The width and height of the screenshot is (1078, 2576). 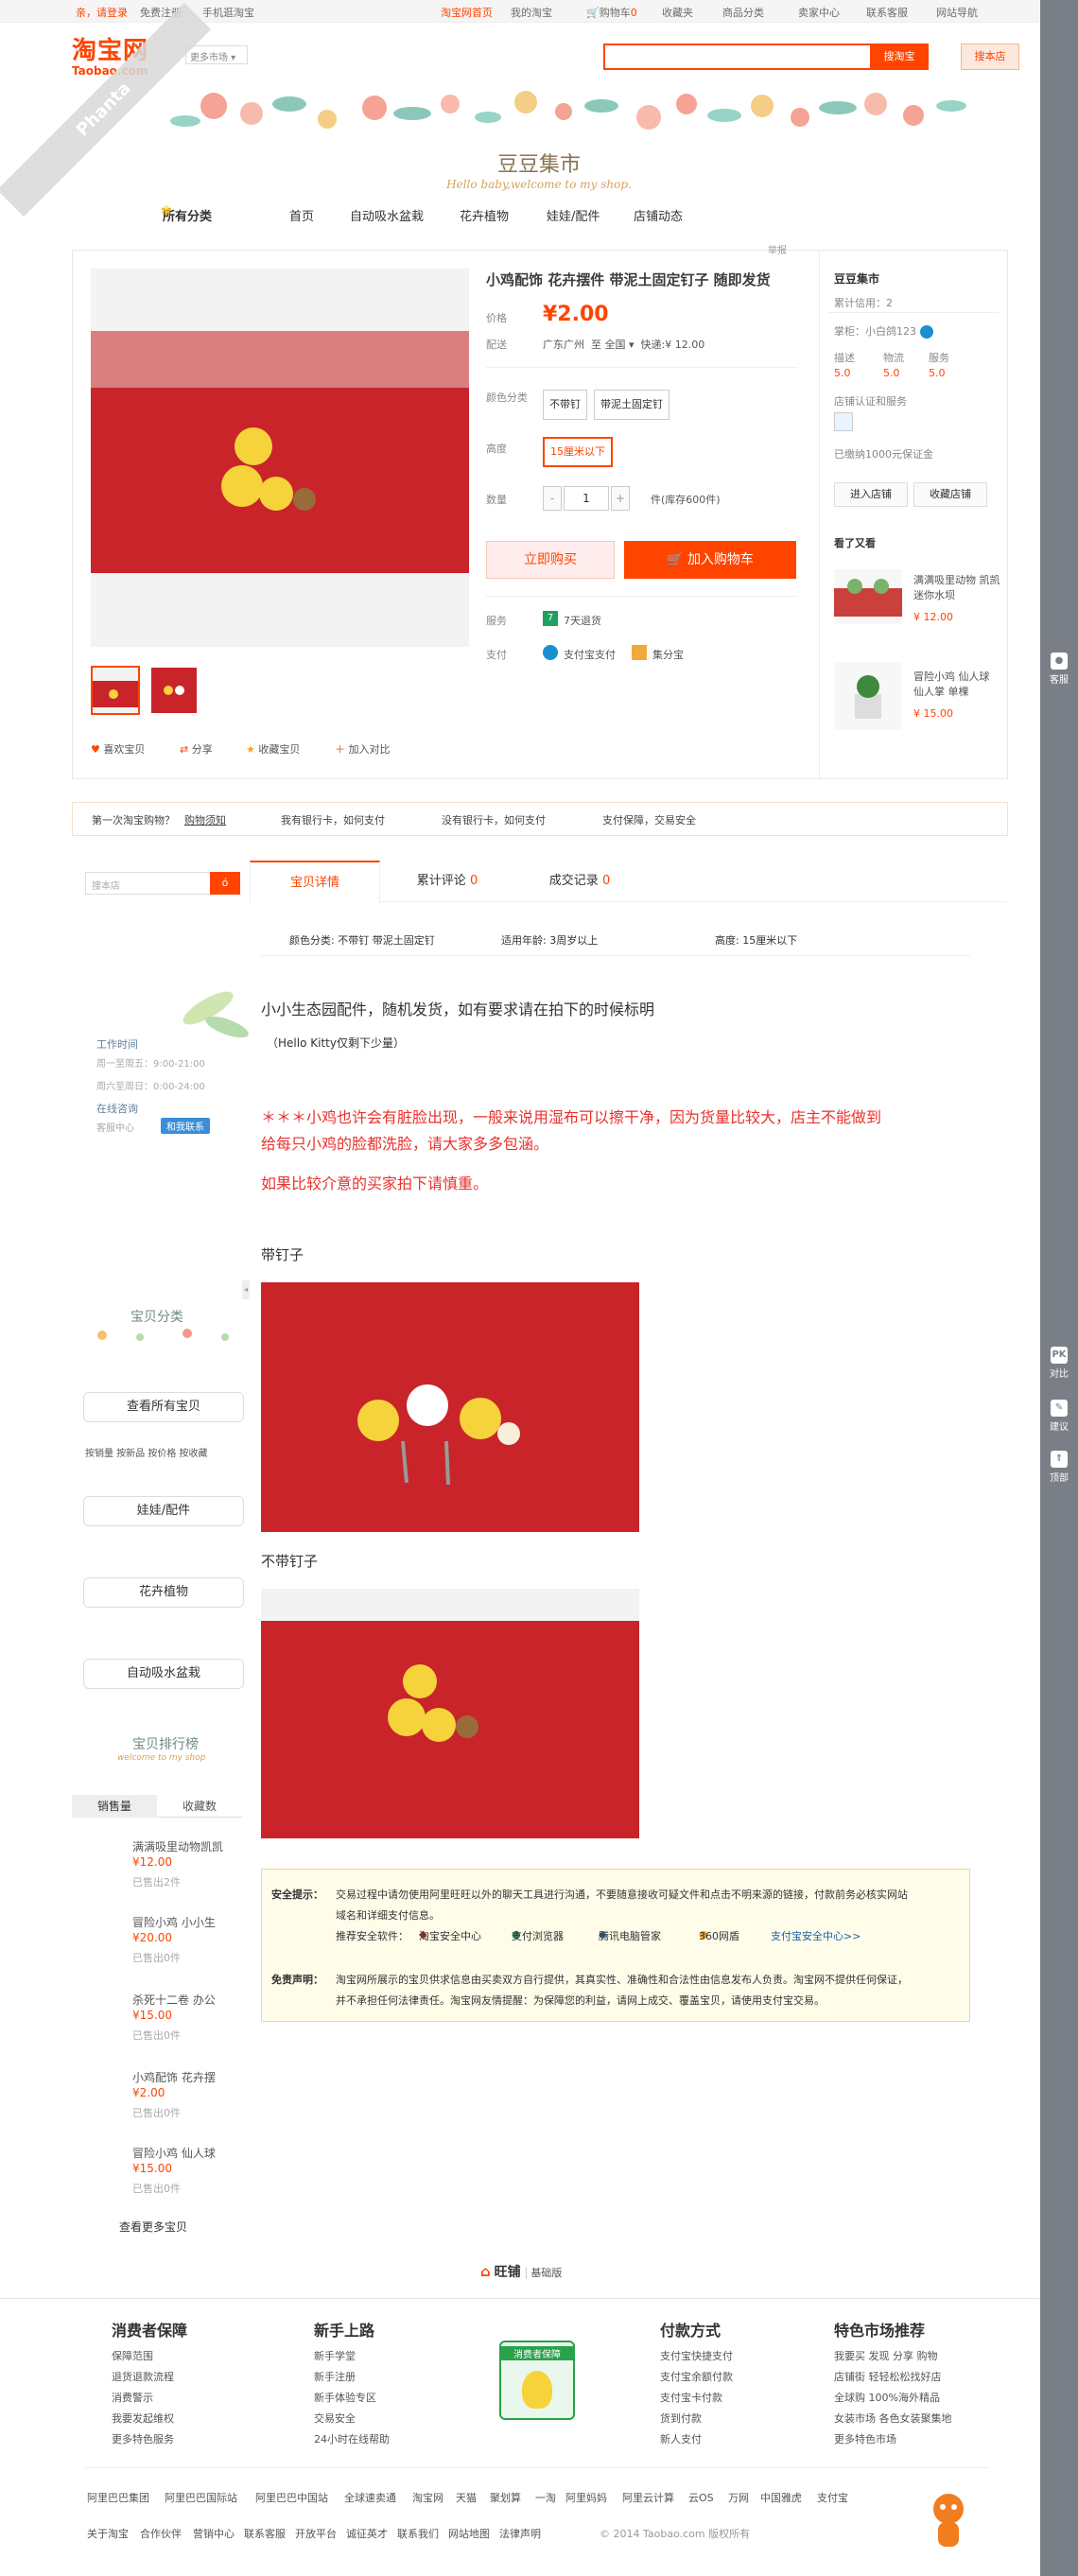 What do you see at coordinates (301, 215) in the screenshot?
I see `shop-nav-home: 首页` at bounding box center [301, 215].